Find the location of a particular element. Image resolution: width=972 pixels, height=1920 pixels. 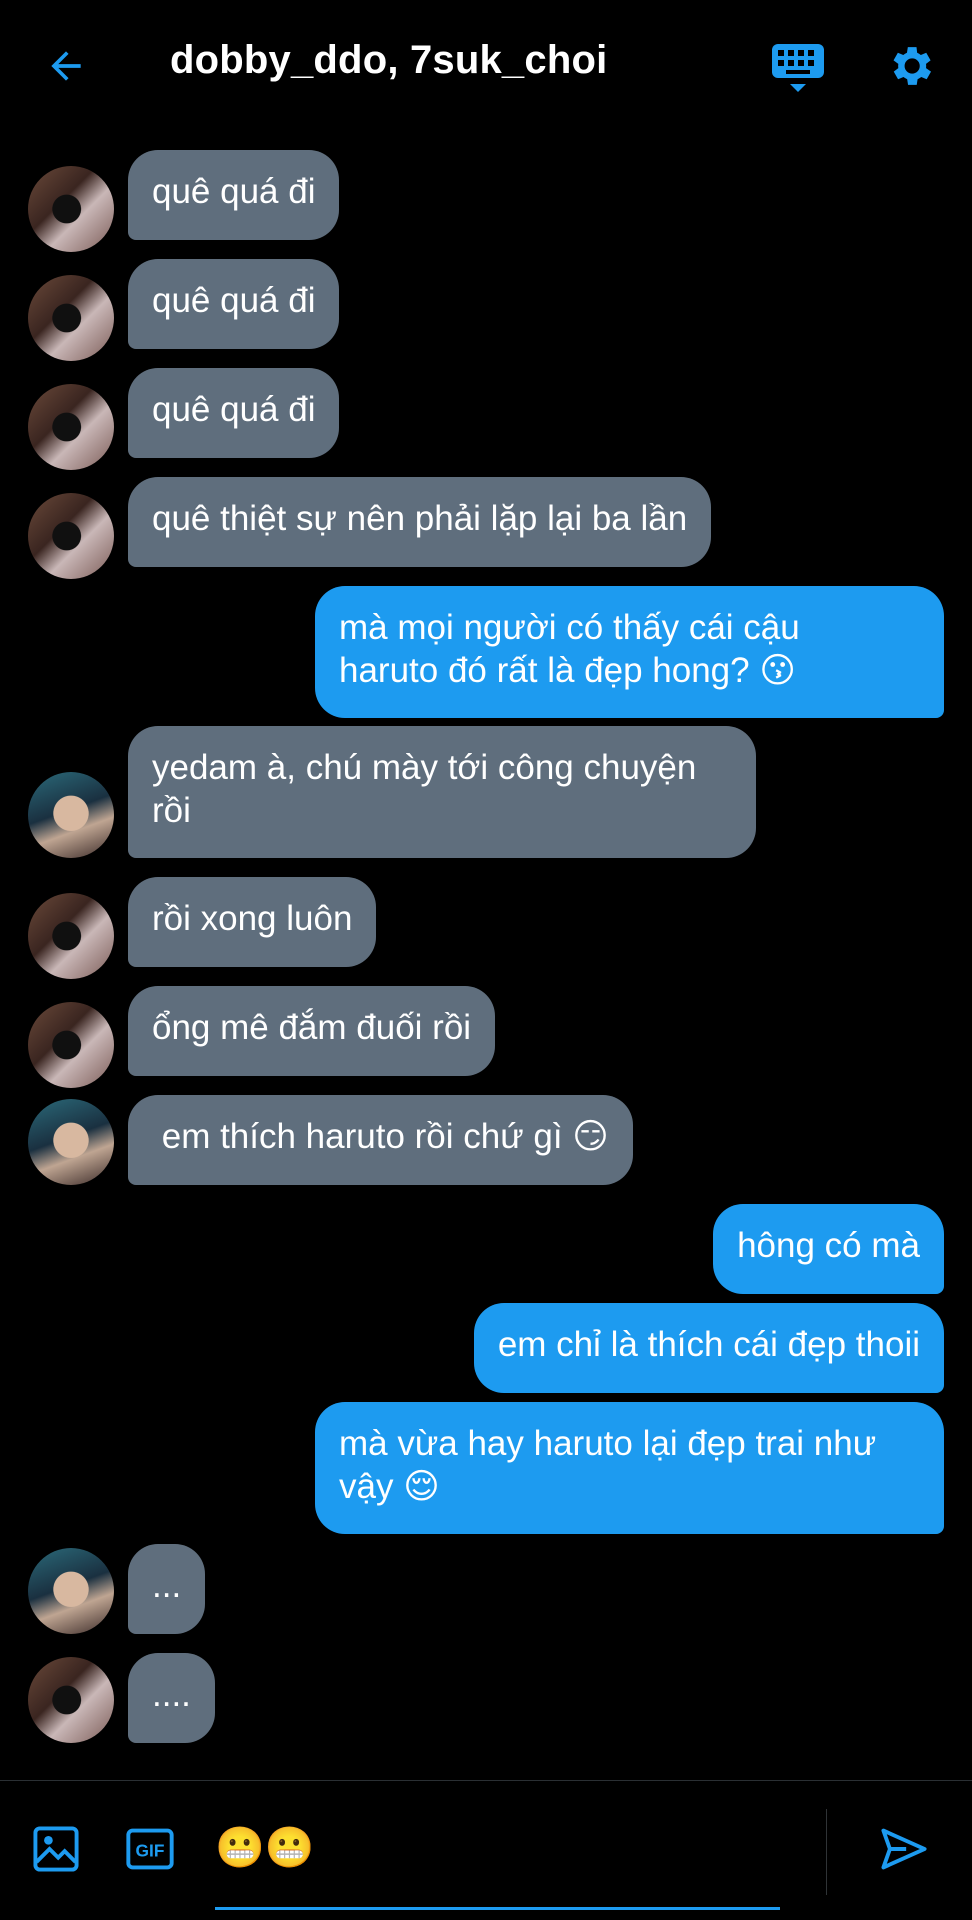

add-image-button is located at coordinates (57, 1850).